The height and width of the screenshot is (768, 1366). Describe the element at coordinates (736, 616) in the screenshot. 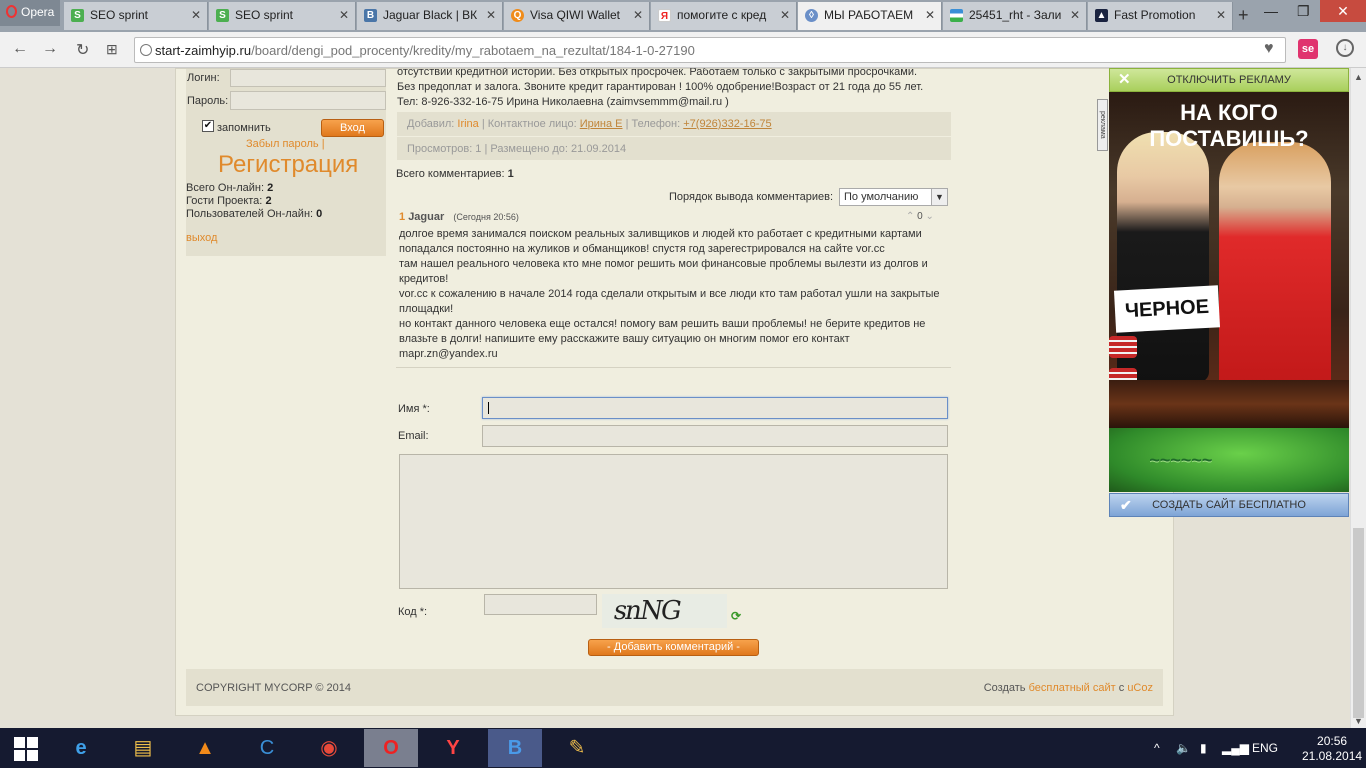

I see `refresh-captcha-icon: ⟳` at that location.